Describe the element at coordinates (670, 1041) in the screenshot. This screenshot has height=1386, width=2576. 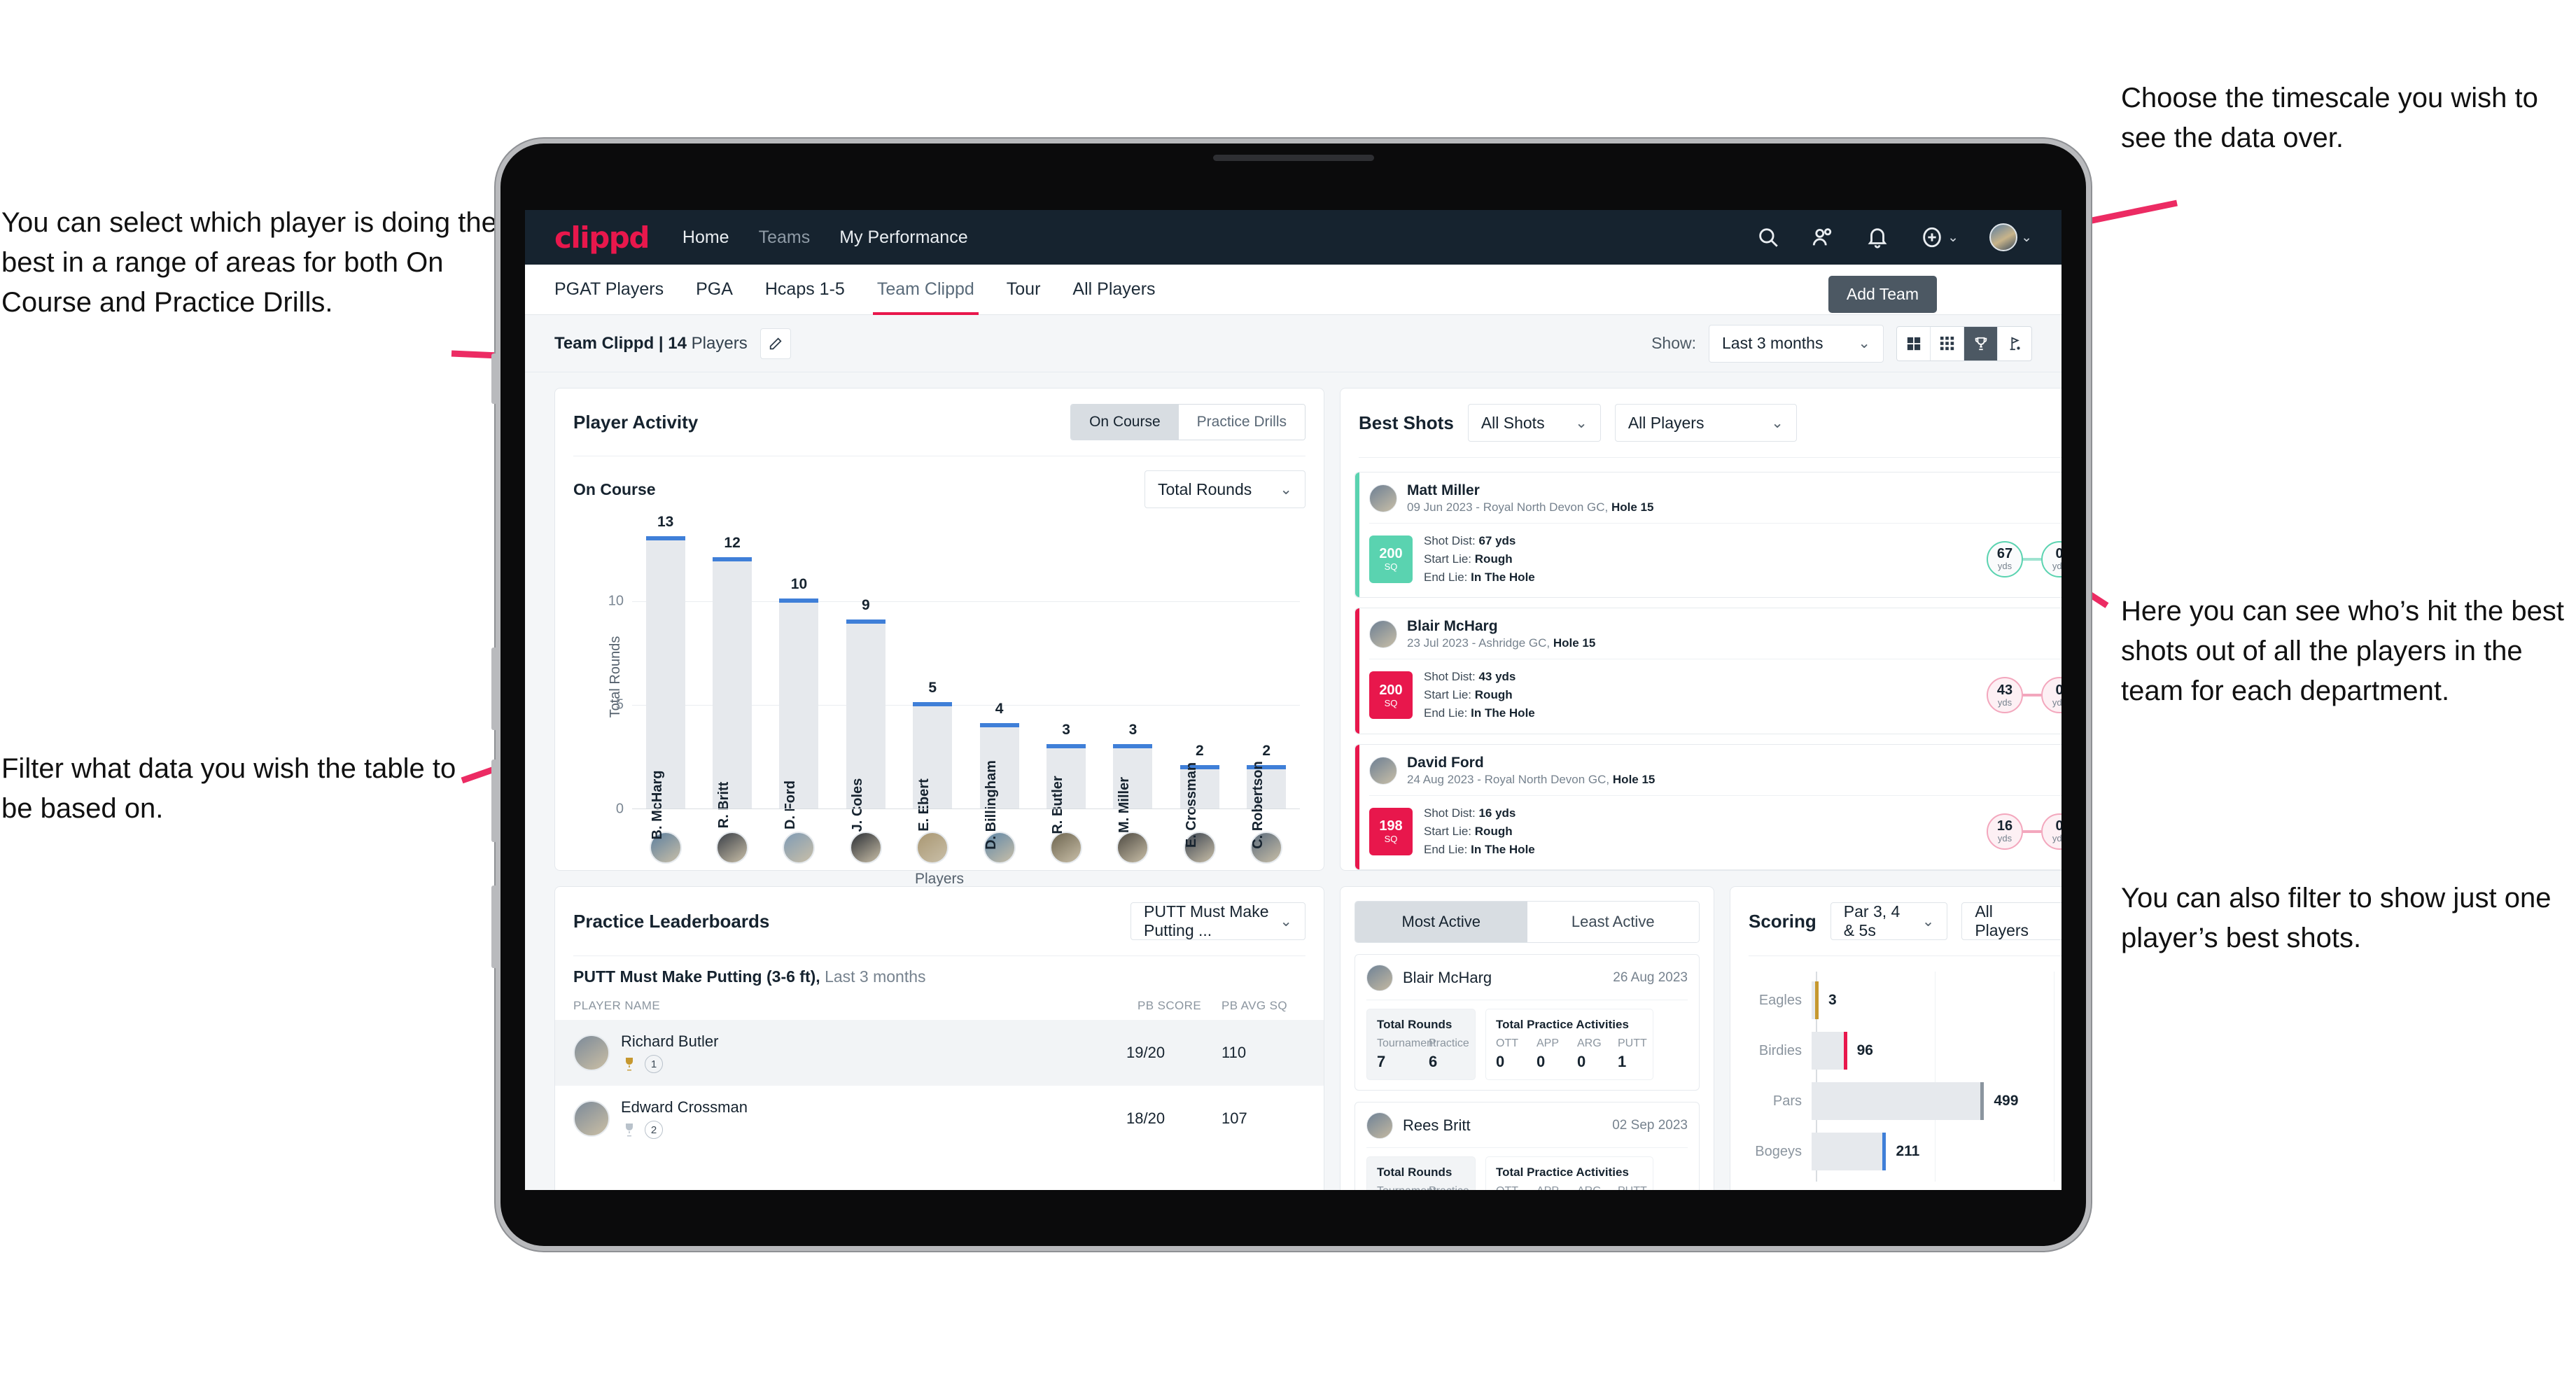
I see `player-name: Richard Butler` at that location.